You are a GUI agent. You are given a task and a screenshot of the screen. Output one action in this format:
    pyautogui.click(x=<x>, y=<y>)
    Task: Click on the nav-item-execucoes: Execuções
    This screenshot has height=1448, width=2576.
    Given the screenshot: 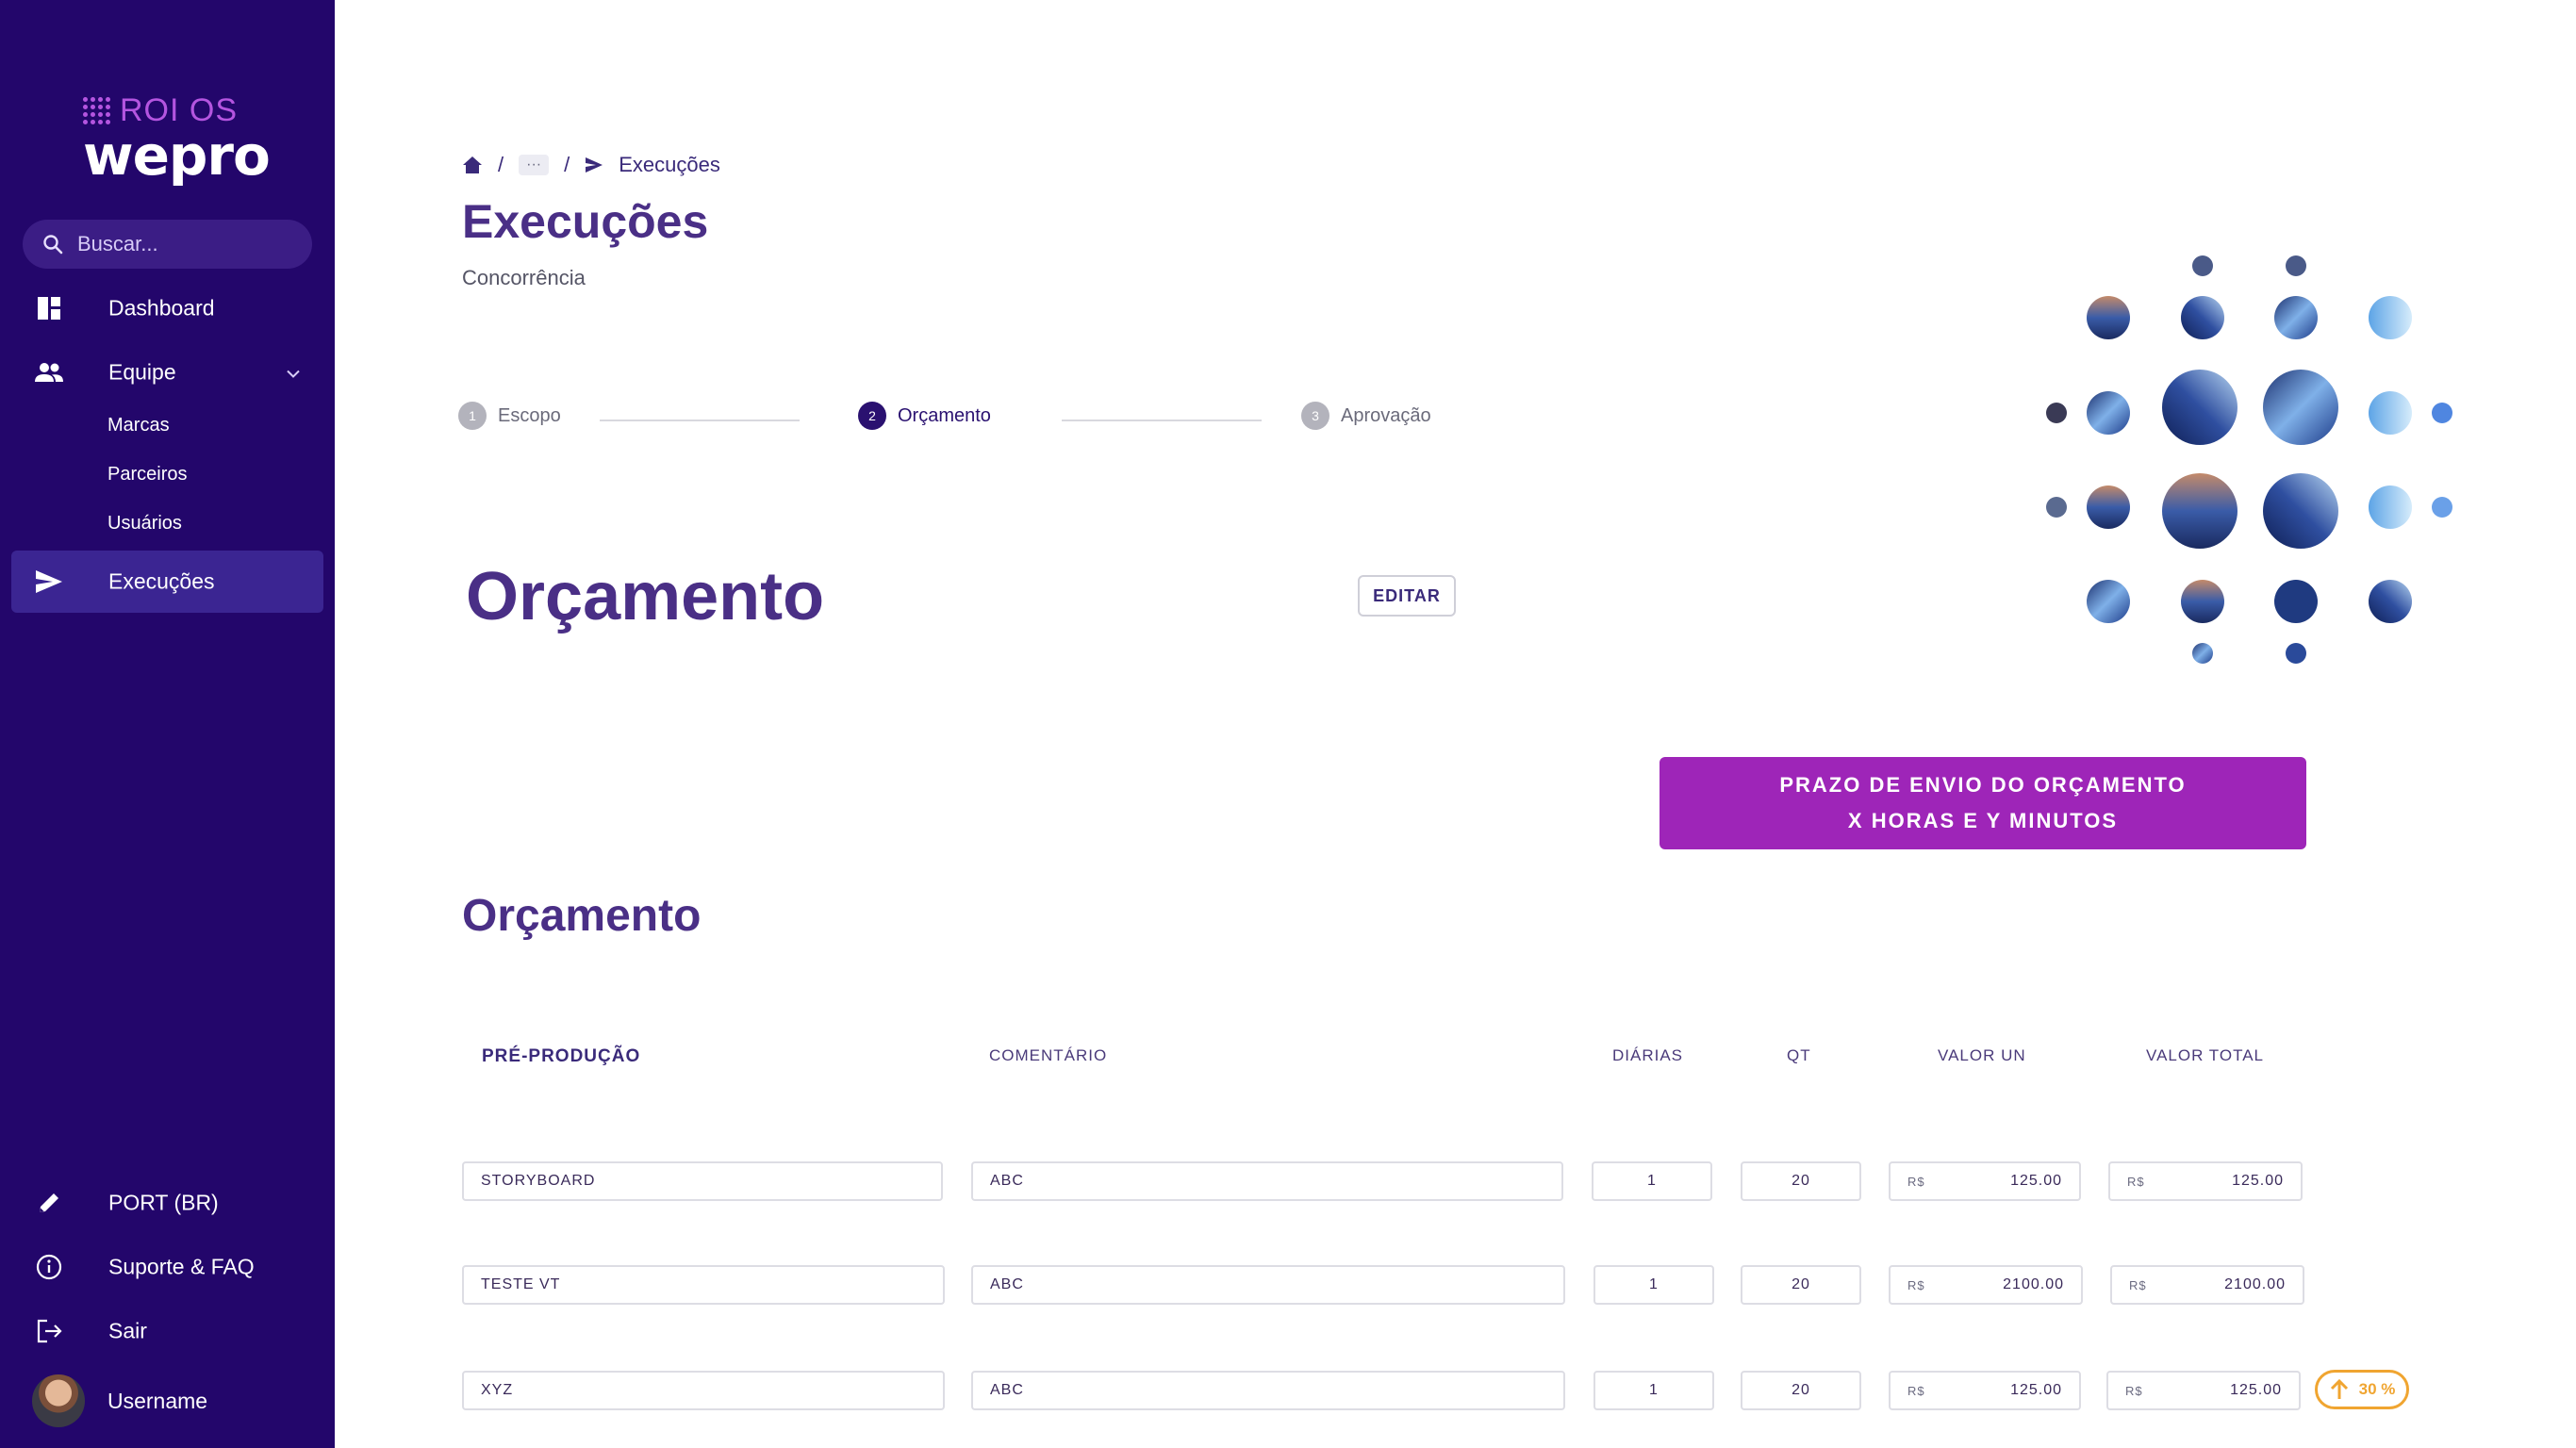 What is the action you would take?
    pyautogui.click(x=167, y=582)
    